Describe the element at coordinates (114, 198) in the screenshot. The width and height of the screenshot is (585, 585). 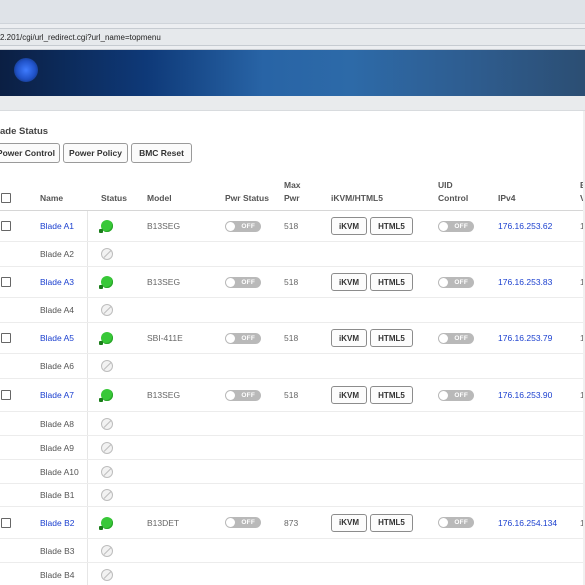
I see `header-status: Status` at that location.